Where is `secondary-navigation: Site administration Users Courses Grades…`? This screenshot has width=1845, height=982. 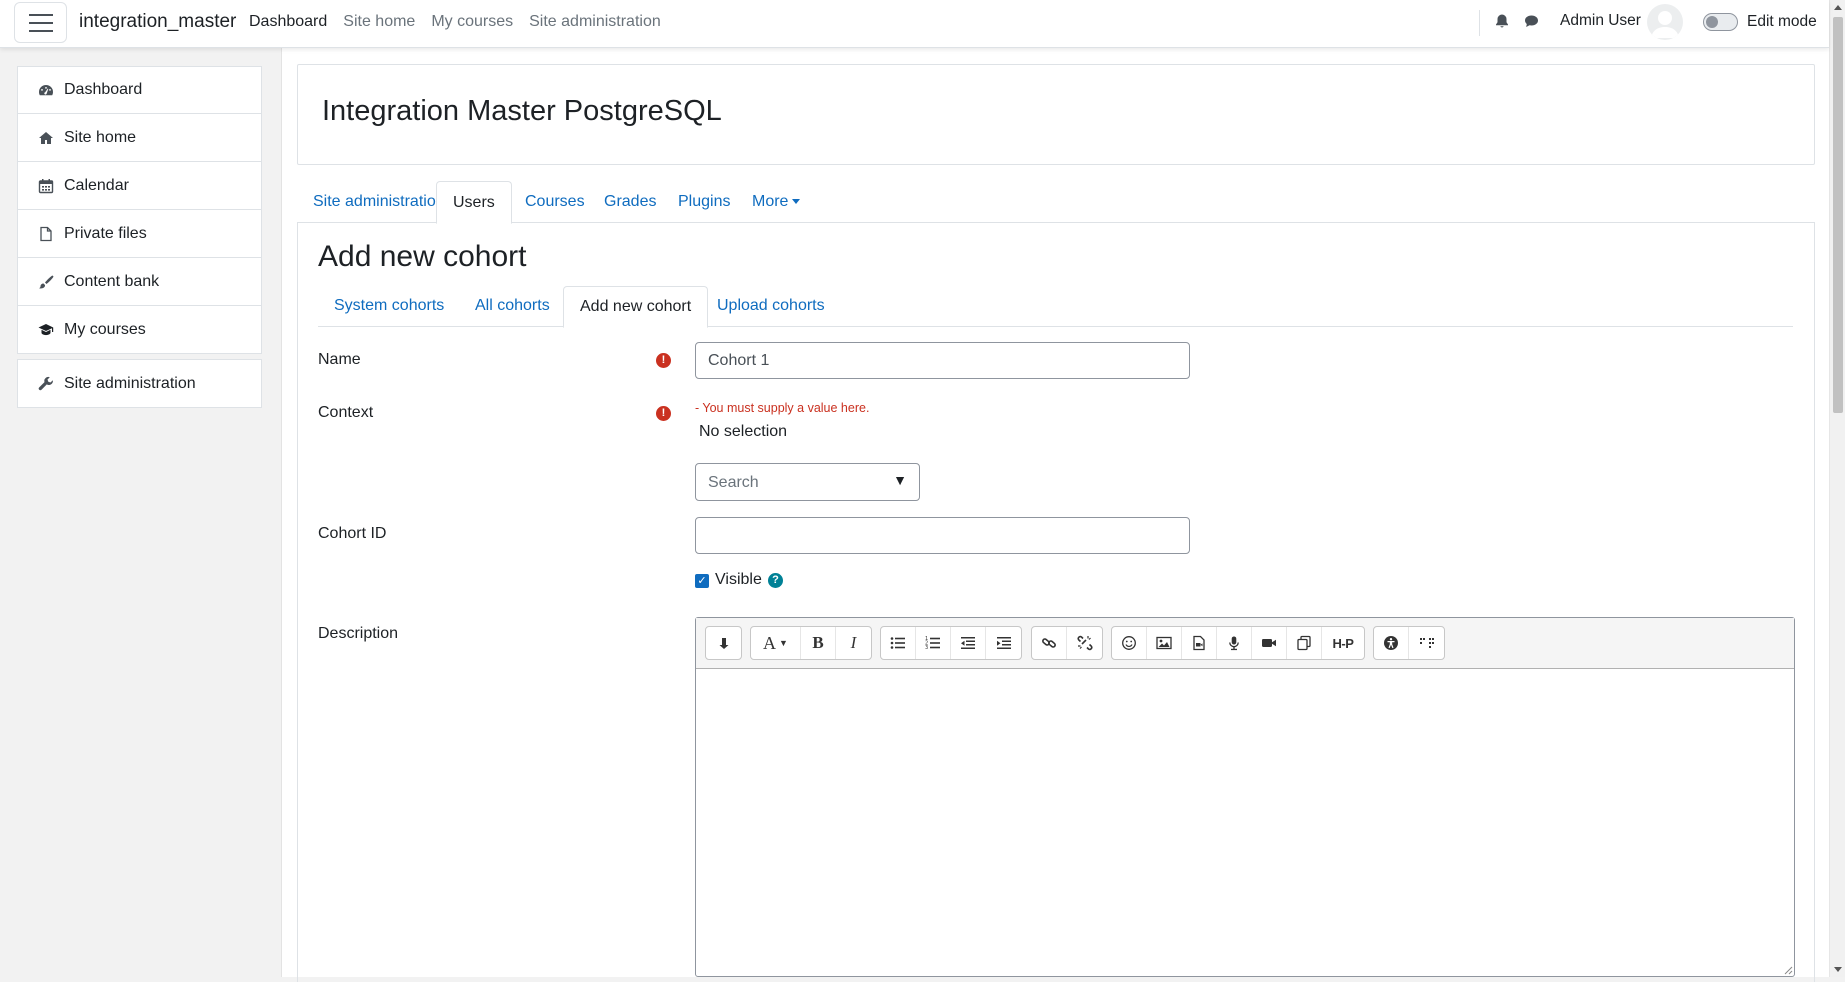
secondary-navigation: Site administration Users Courses Grades… is located at coordinates (1056, 202).